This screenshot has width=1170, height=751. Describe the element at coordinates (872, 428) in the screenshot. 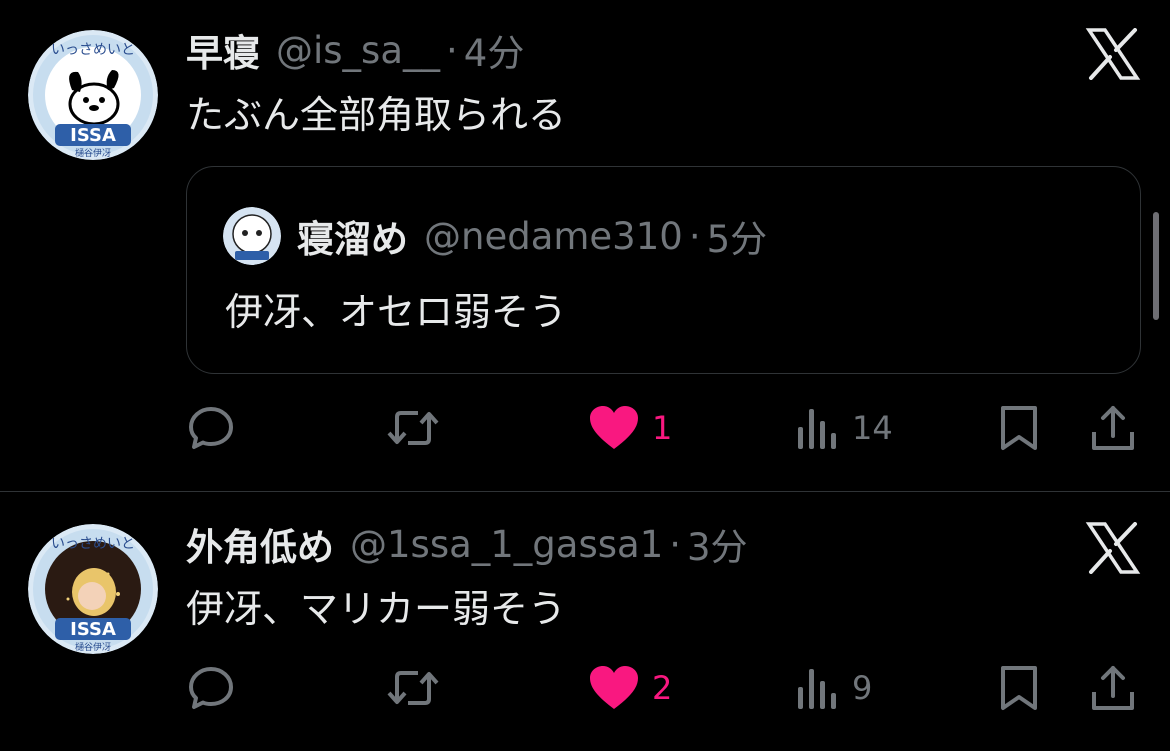

I see `view-count: 14` at that location.